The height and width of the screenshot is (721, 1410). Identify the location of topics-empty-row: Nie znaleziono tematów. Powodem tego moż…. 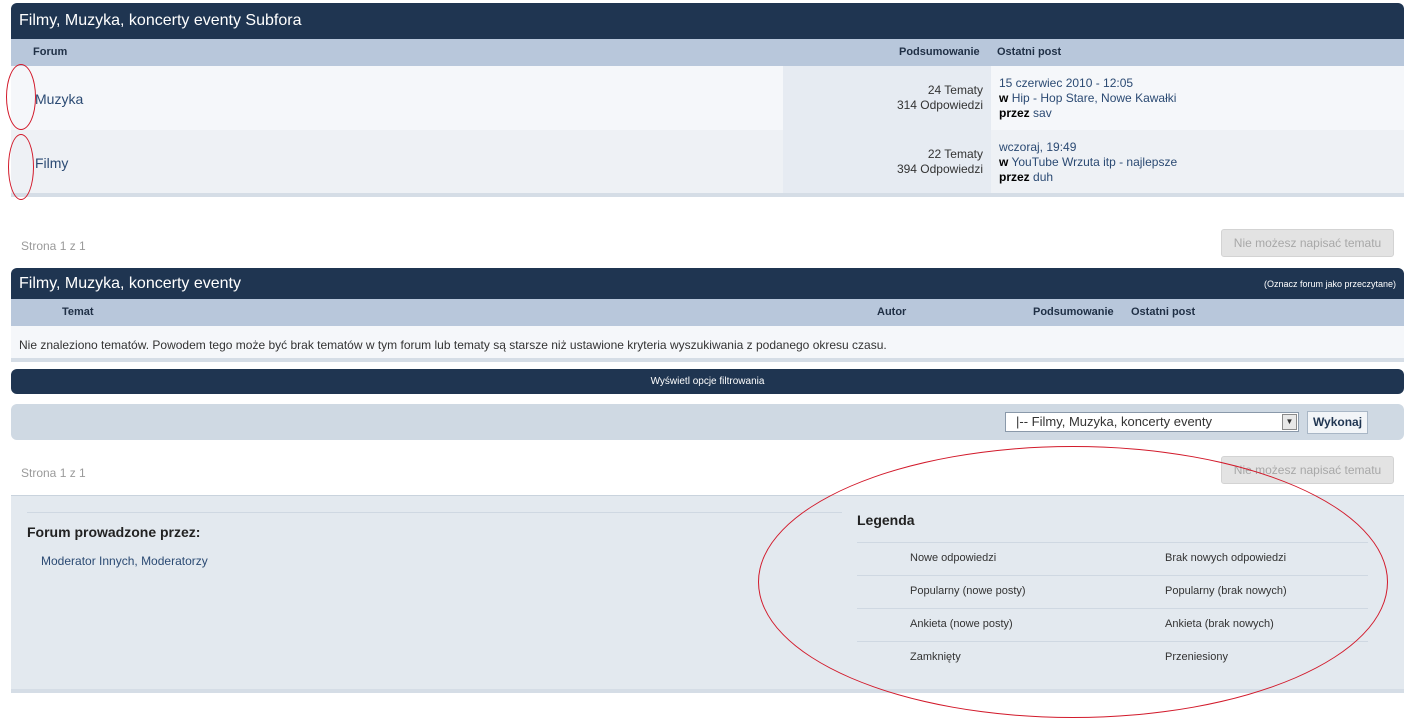
(707, 342).